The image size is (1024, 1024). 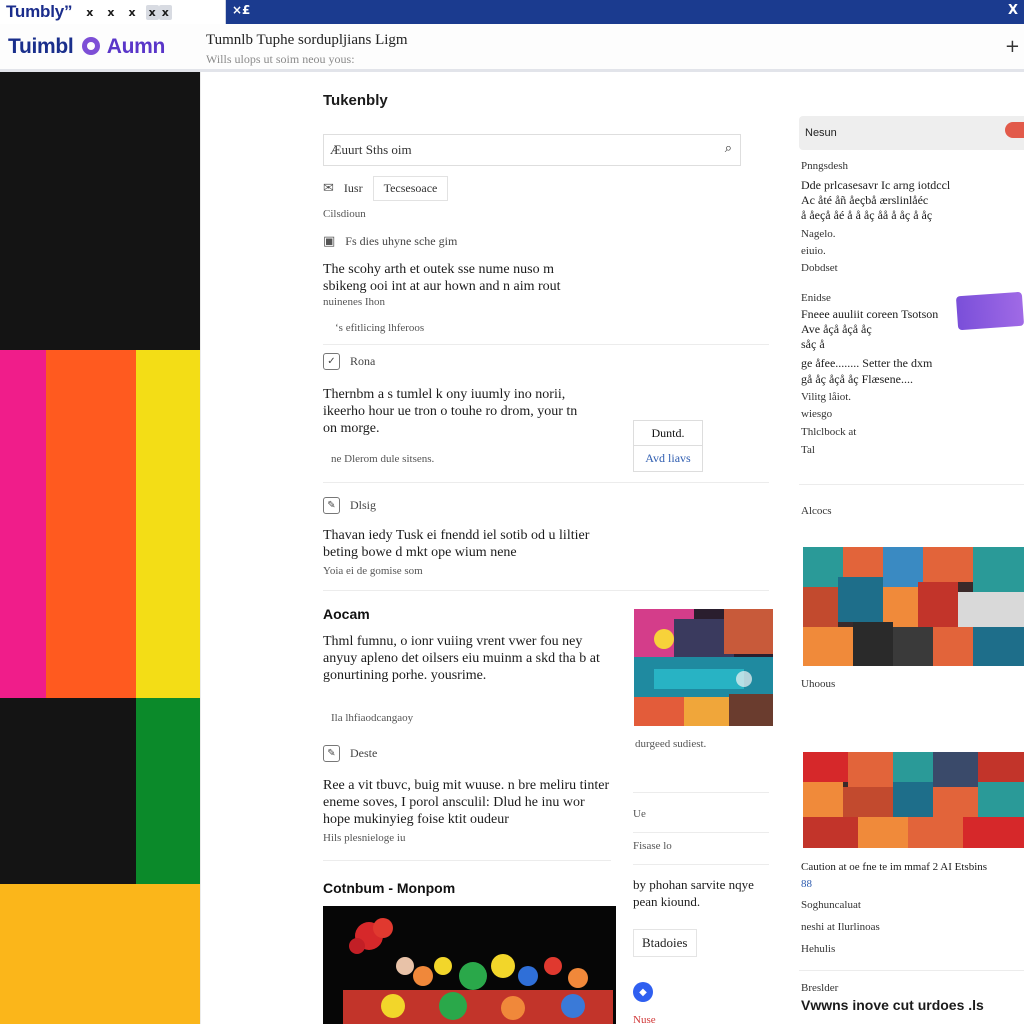 I want to click on window-close-icon: X, so click(x=1013, y=10).